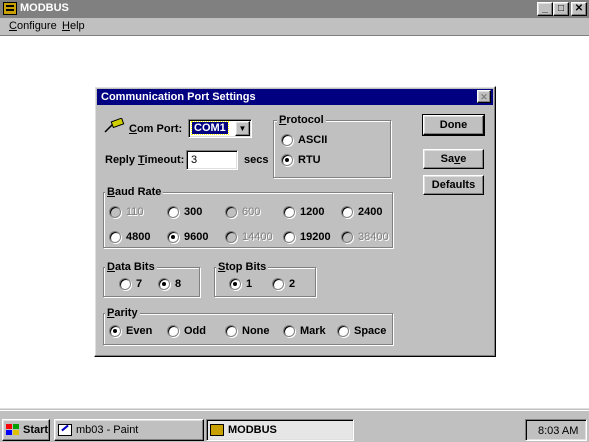 The width and height of the screenshot is (589, 442). What do you see at coordinates (295, 97) in the screenshot?
I see `dialog-title-bar: Communication Port Settings ✕` at bounding box center [295, 97].